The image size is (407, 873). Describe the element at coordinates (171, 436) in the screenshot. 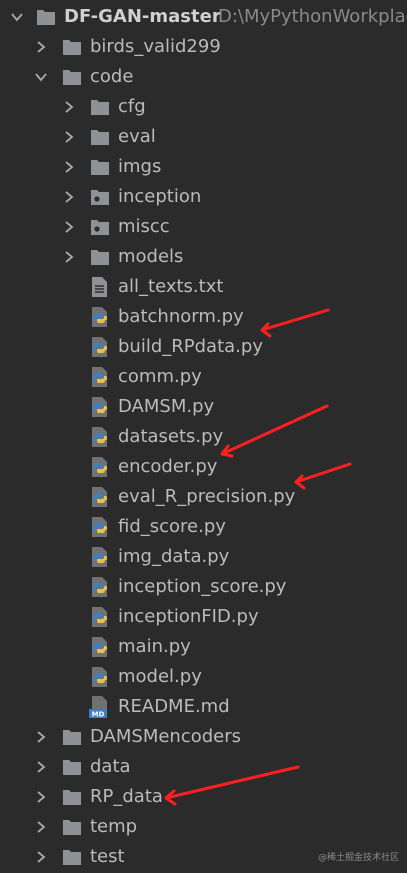

I see `tree-item-label: datasets.py` at that location.